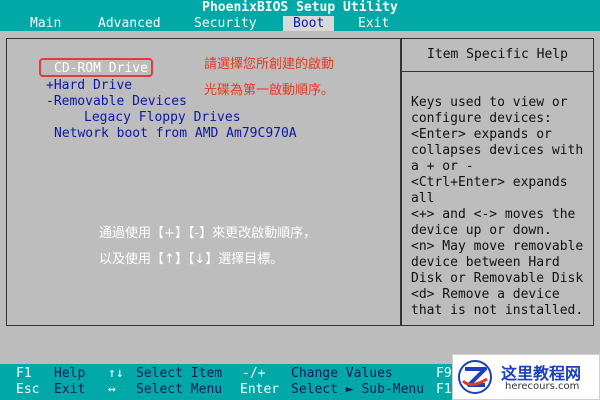  I want to click on help-line: device up or down., so click(481, 230).